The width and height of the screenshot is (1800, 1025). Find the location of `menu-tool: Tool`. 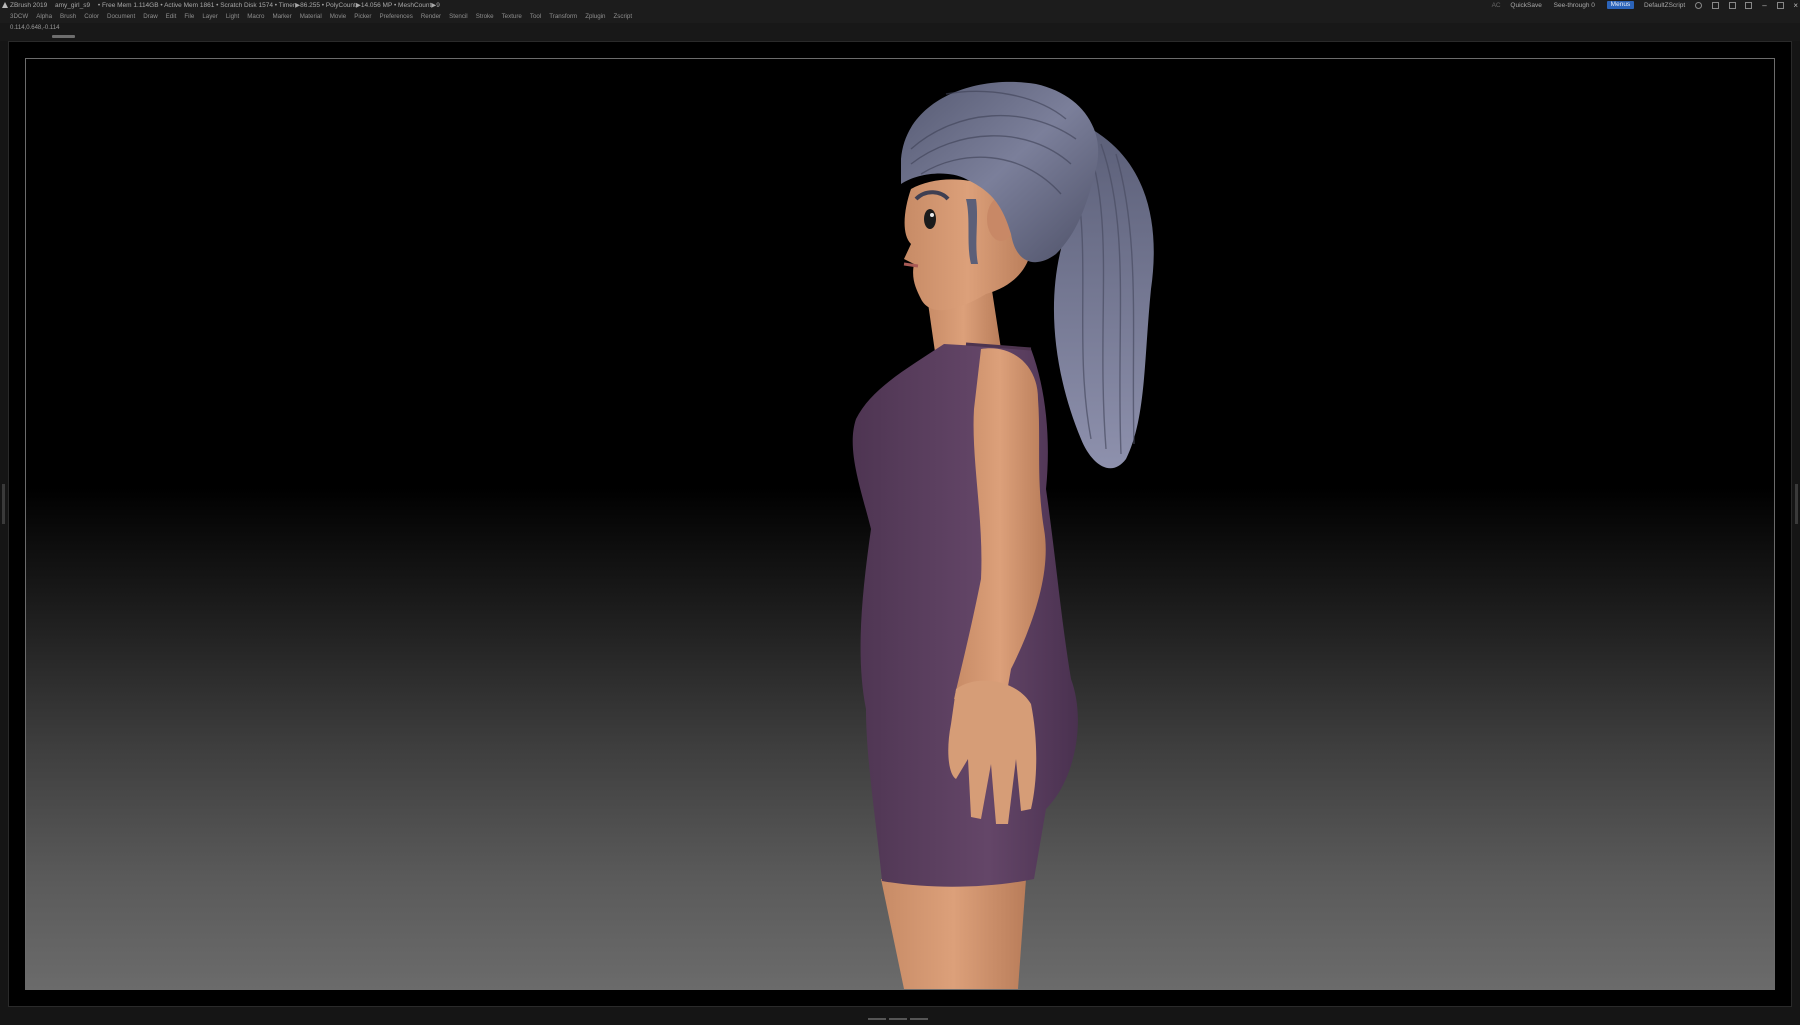

menu-tool: Tool is located at coordinates (535, 16).